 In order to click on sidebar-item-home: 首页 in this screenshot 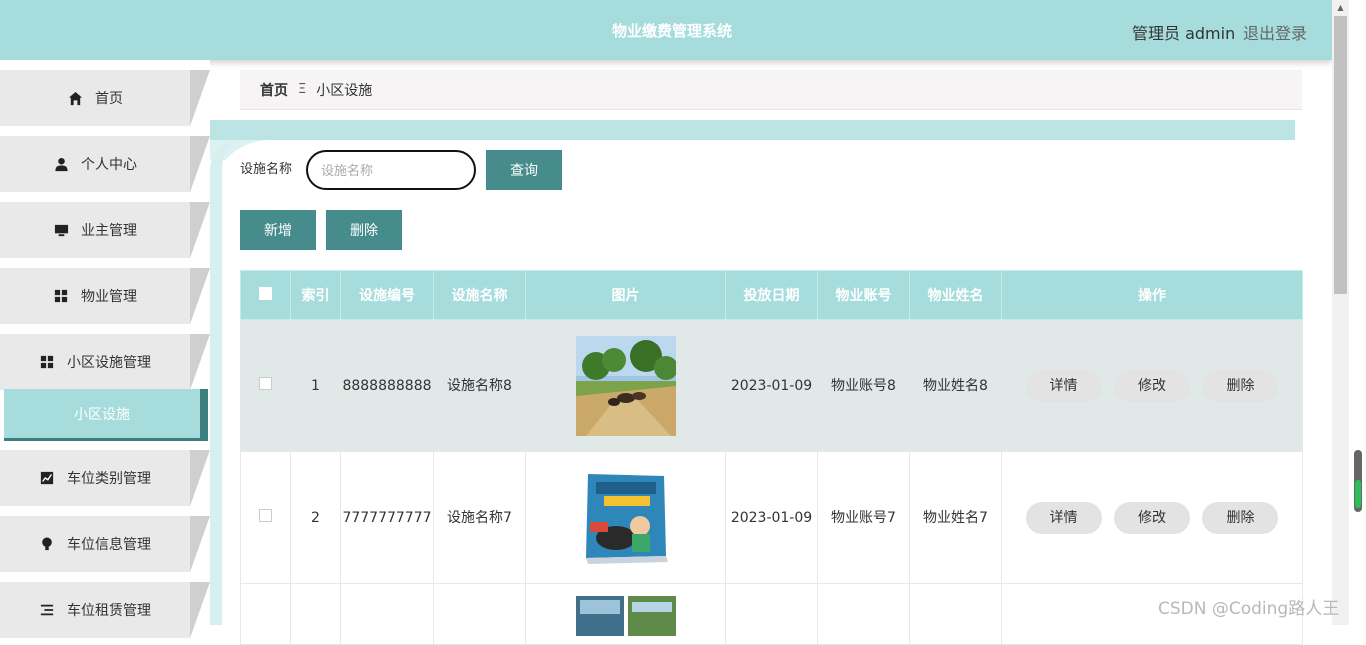, I will do `click(105, 98)`.